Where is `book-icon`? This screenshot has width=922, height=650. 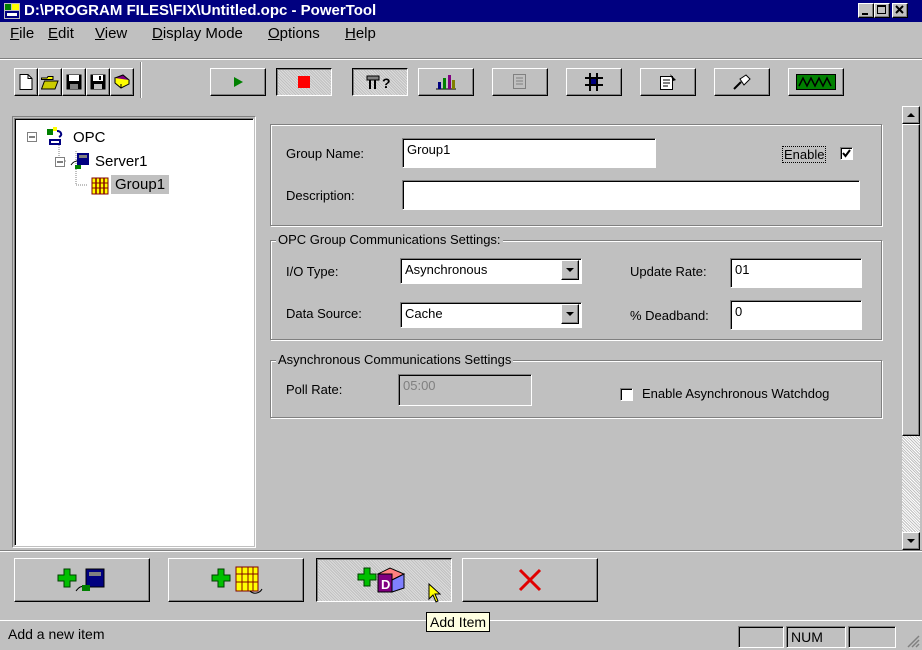 book-icon is located at coordinates (122, 81).